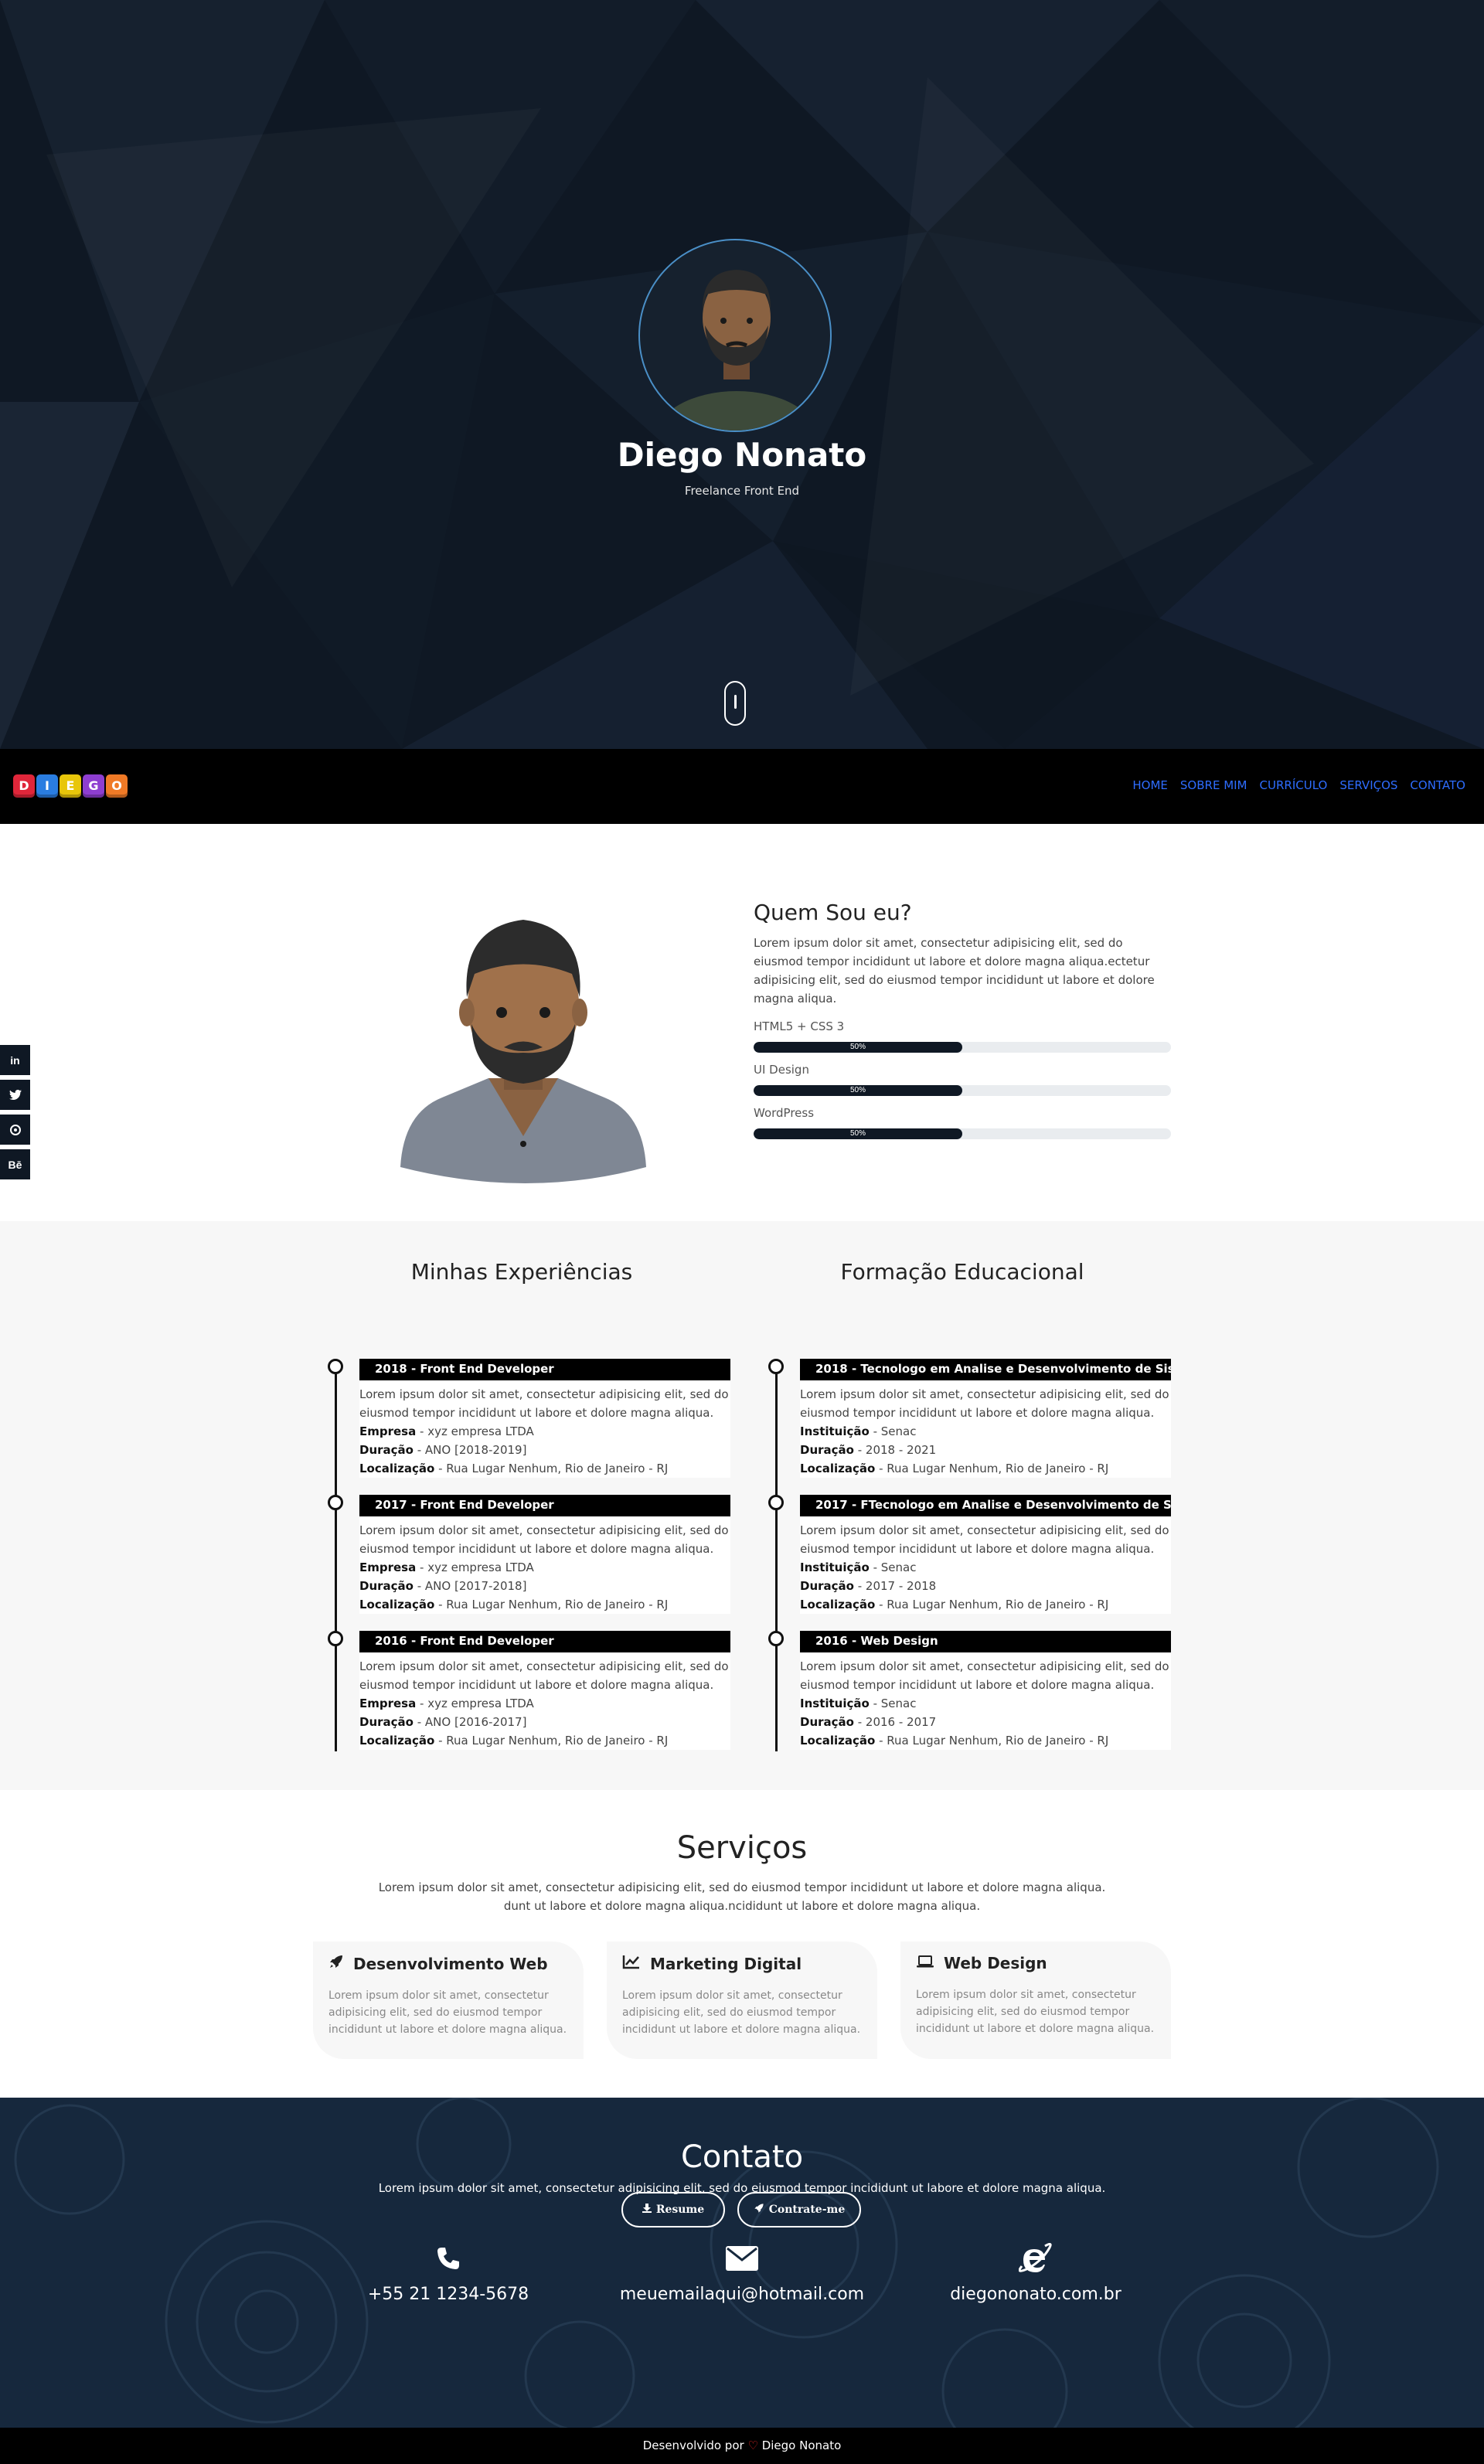  I want to click on service-title: Desenvolvimento Web, so click(450, 1963).